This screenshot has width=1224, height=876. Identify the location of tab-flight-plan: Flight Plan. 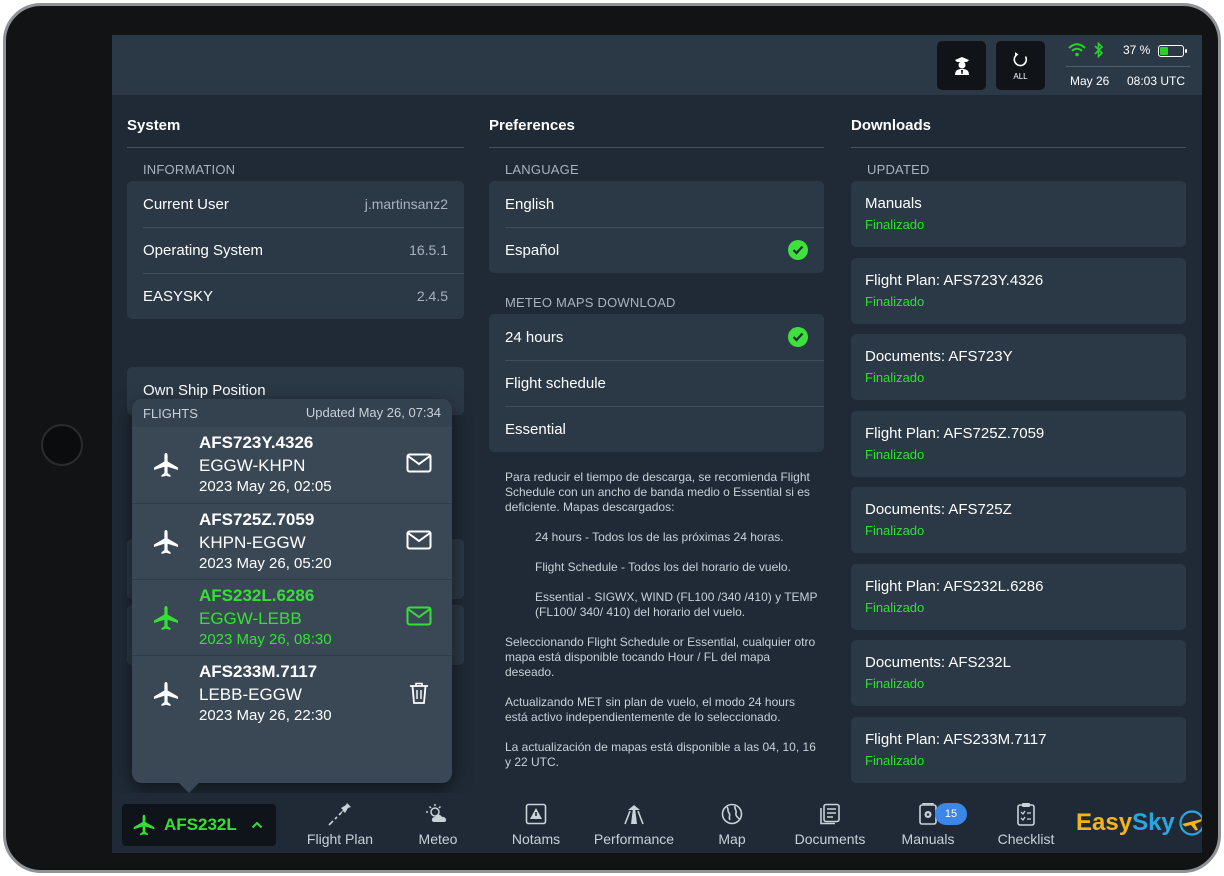
(340, 826).